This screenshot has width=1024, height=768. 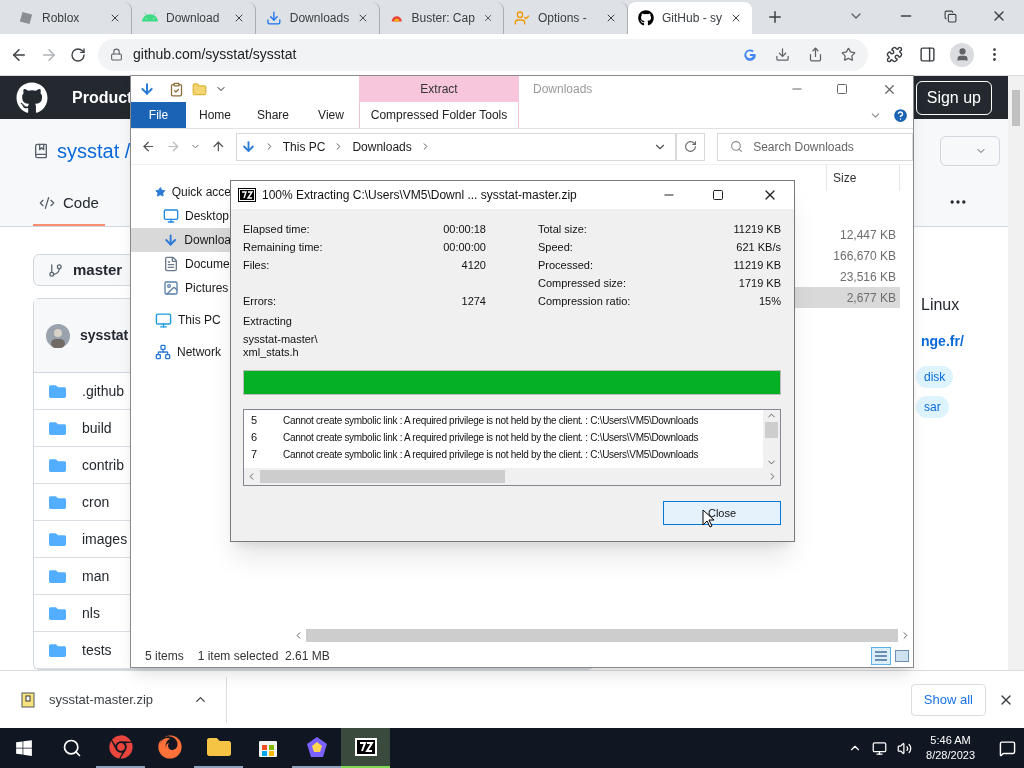 What do you see at coordinates (218, 146) in the screenshot?
I see `up-icon` at bounding box center [218, 146].